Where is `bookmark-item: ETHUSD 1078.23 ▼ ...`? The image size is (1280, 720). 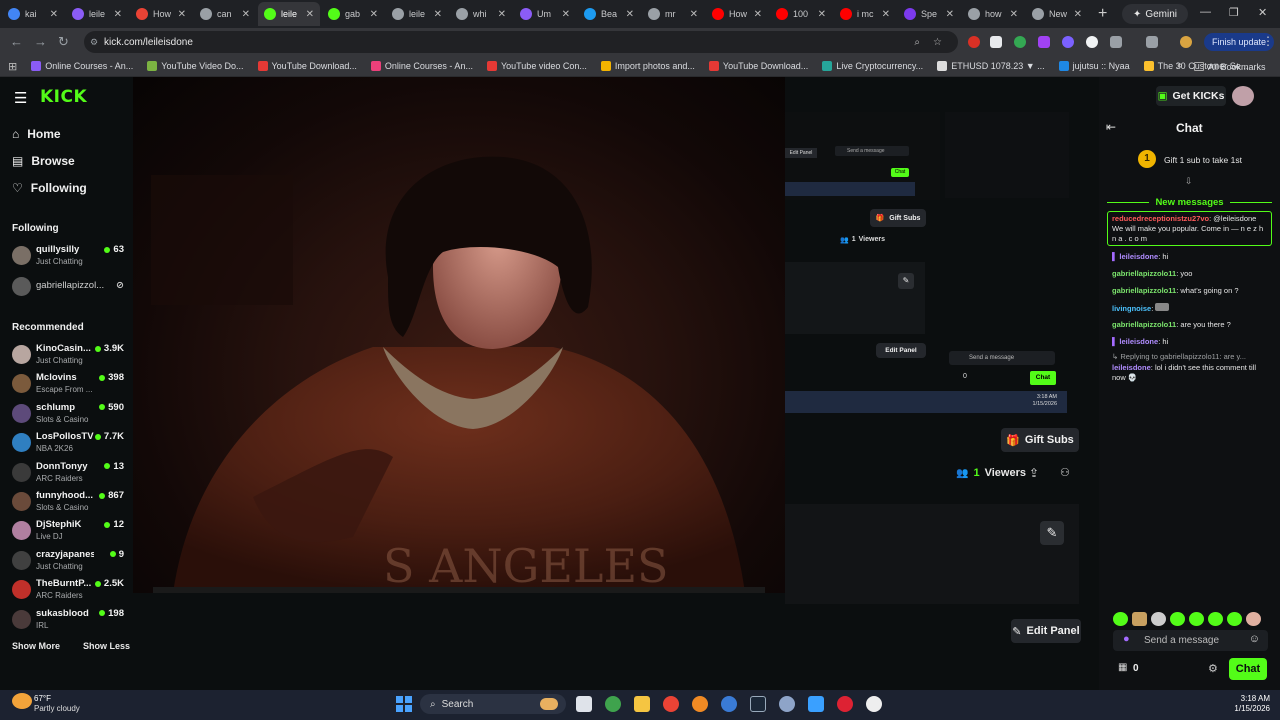
bookmark-item: ETHUSD 1078.23 ▼ ... is located at coordinates (991, 66).